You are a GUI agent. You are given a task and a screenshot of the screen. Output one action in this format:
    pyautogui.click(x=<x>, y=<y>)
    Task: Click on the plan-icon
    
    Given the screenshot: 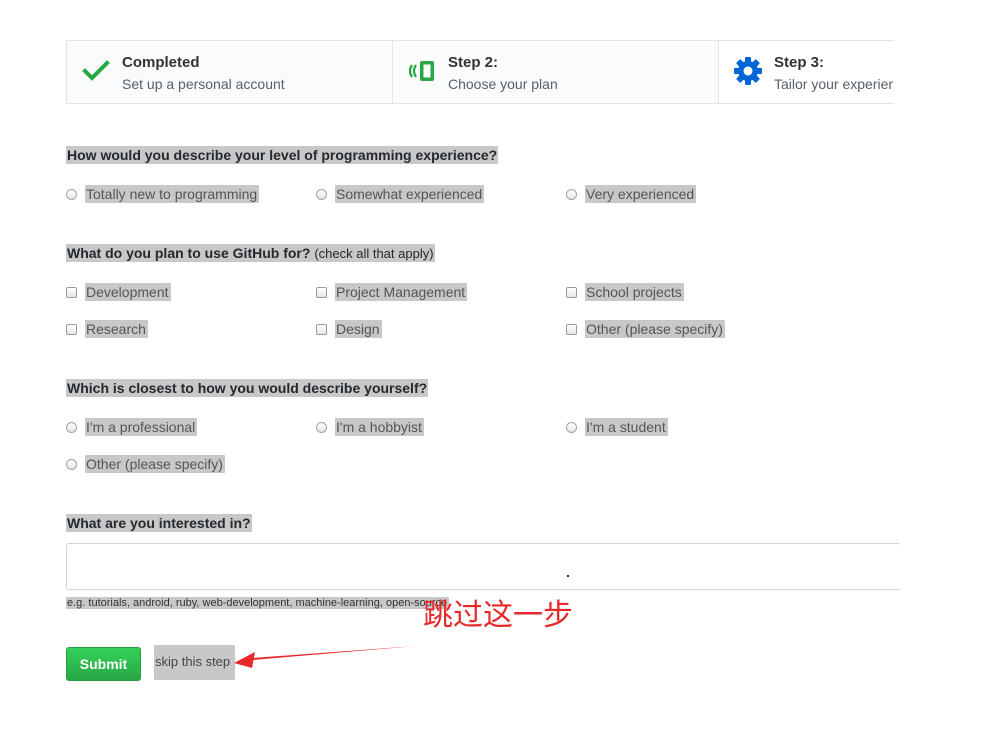 What is the action you would take?
    pyautogui.click(x=421, y=71)
    